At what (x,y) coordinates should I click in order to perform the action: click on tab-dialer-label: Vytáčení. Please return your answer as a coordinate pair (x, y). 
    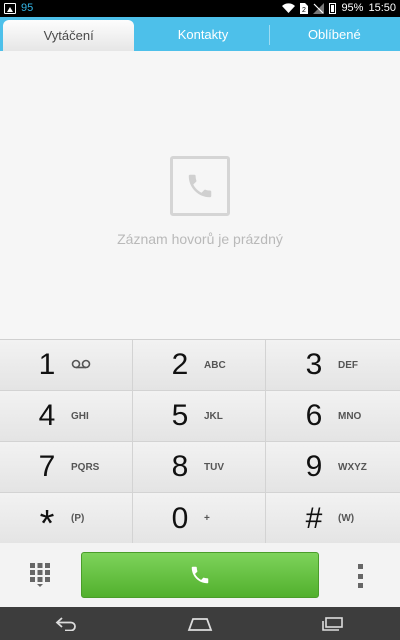
    Looking at the image, I should click on (68, 35).